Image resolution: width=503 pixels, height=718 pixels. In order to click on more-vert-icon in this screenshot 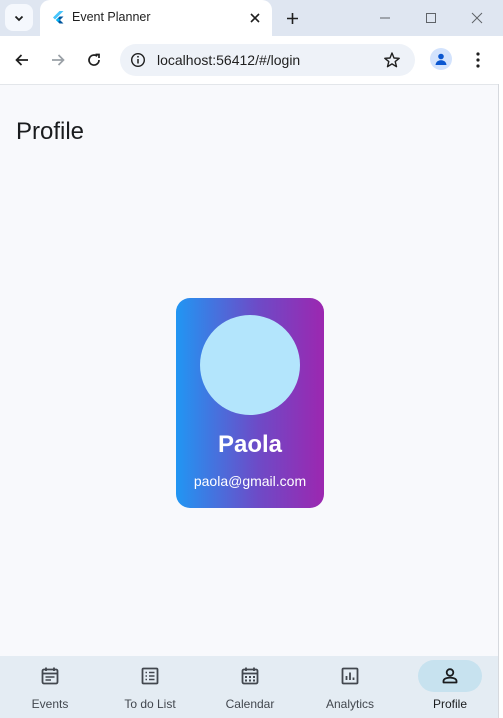, I will do `click(478, 60)`.